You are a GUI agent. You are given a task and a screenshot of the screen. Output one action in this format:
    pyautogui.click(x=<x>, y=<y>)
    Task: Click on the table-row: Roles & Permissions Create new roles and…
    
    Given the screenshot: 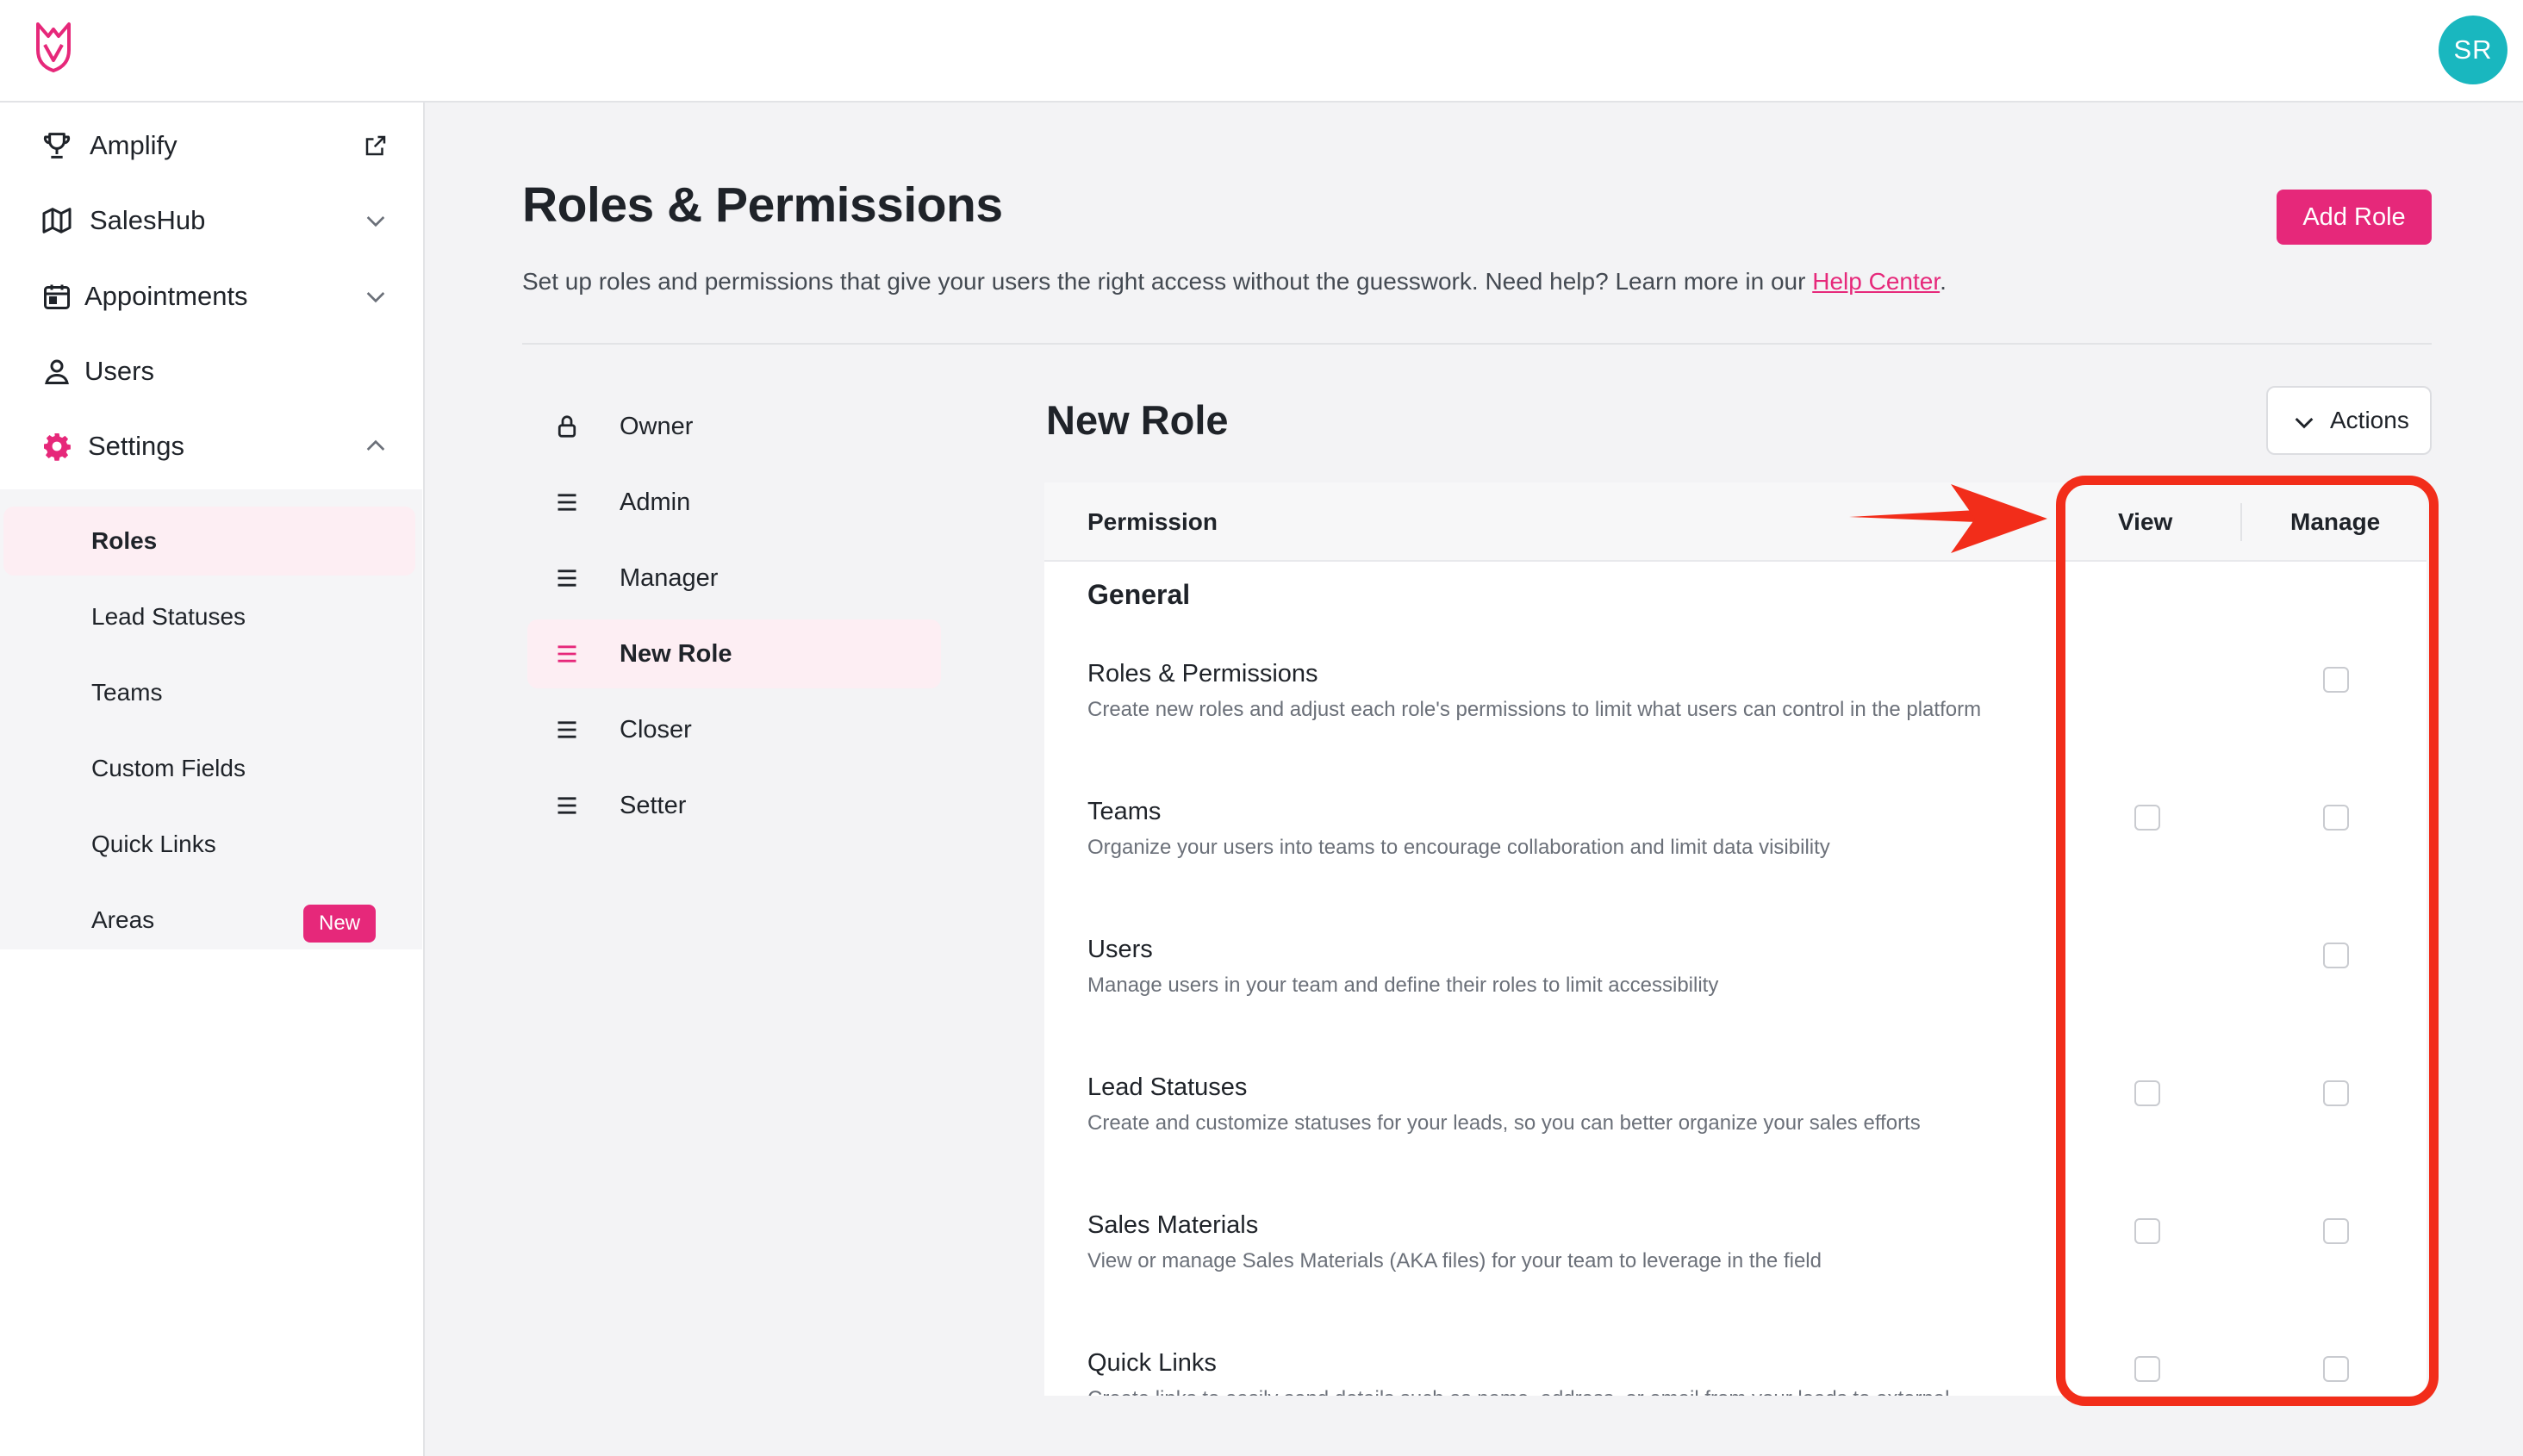 What is the action you would take?
    pyautogui.click(x=1735, y=729)
    